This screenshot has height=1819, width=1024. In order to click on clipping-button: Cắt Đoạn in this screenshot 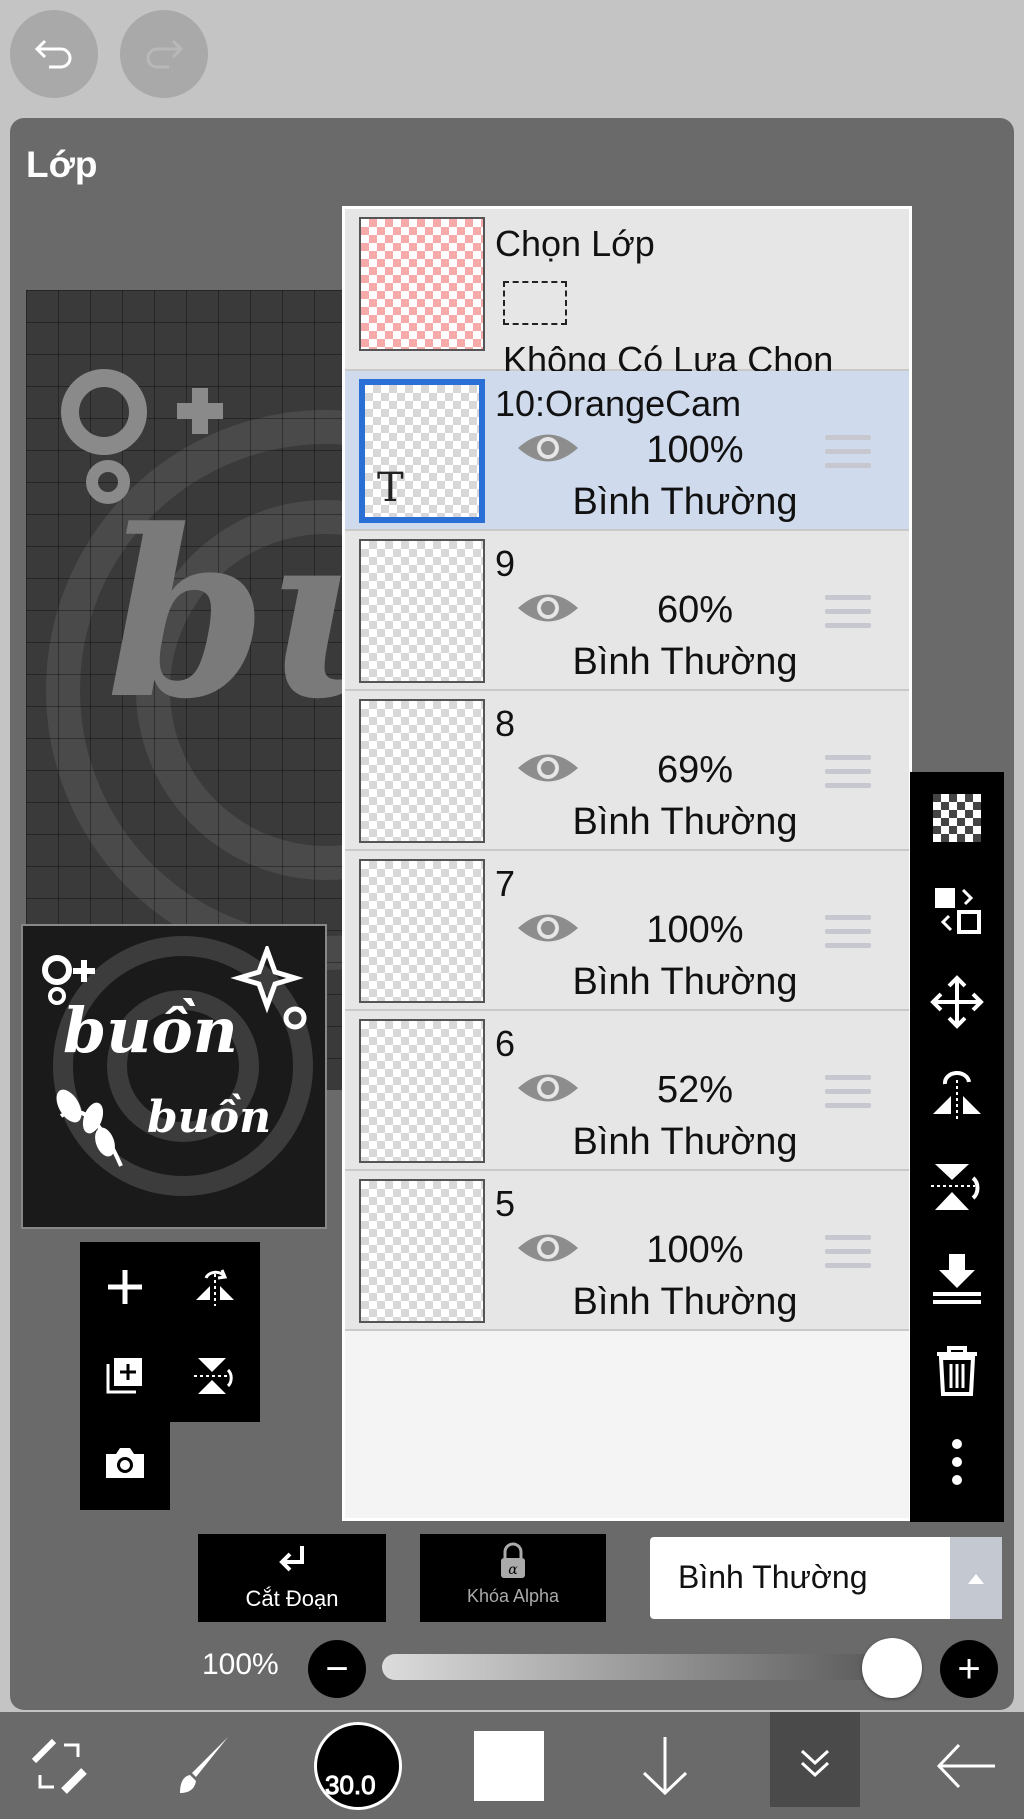, I will do `click(292, 1578)`.